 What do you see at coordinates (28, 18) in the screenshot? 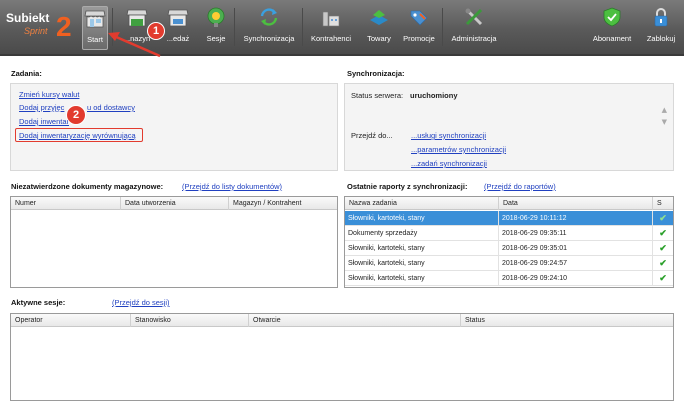
I see `logo-name: Subiekt` at bounding box center [28, 18].